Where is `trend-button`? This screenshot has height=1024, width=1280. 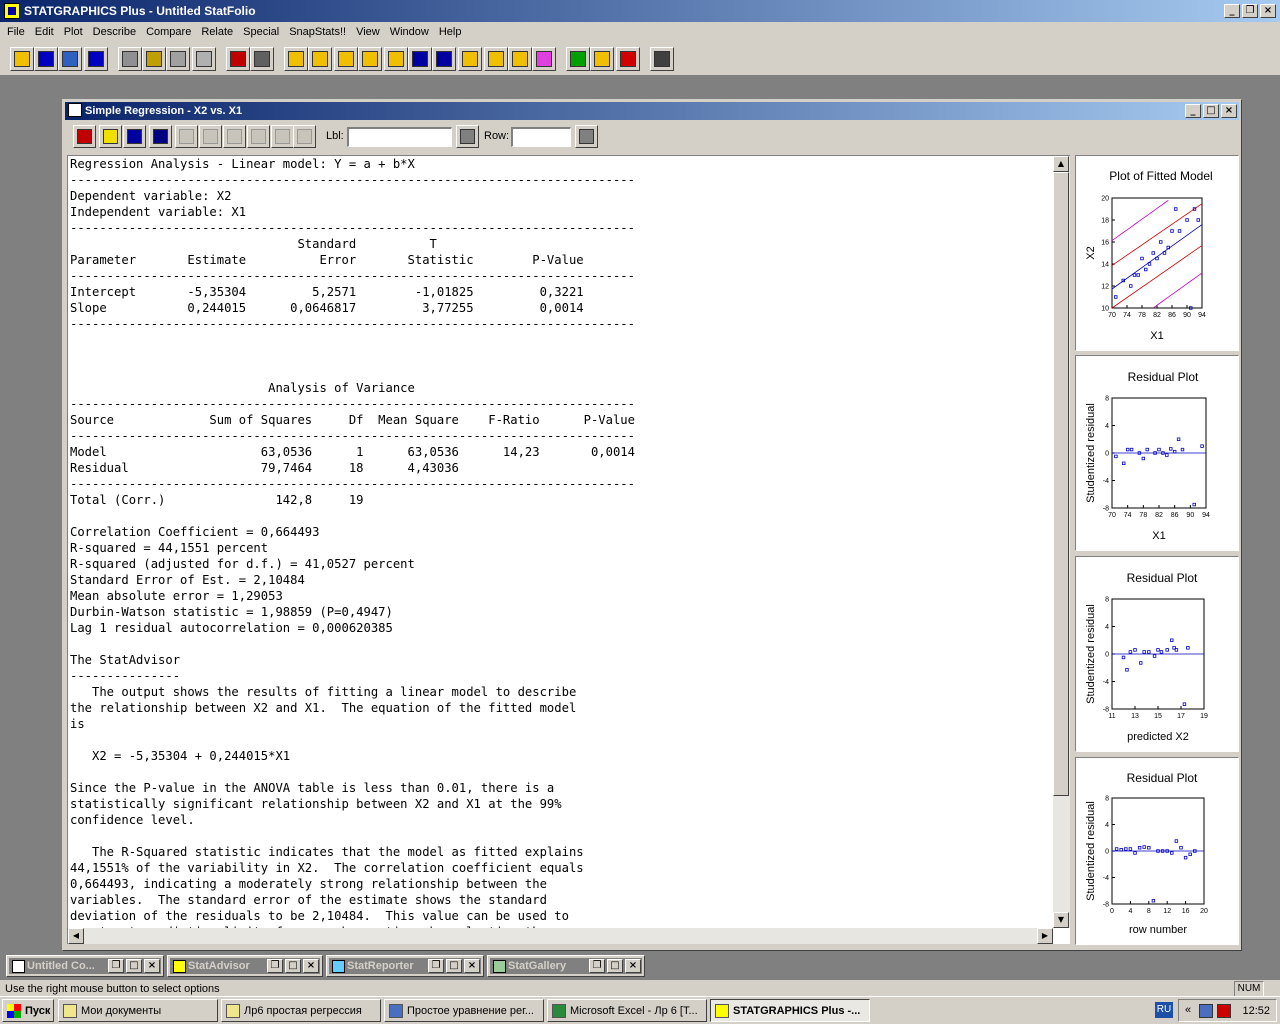
trend-button is located at coordinates (470, 59).